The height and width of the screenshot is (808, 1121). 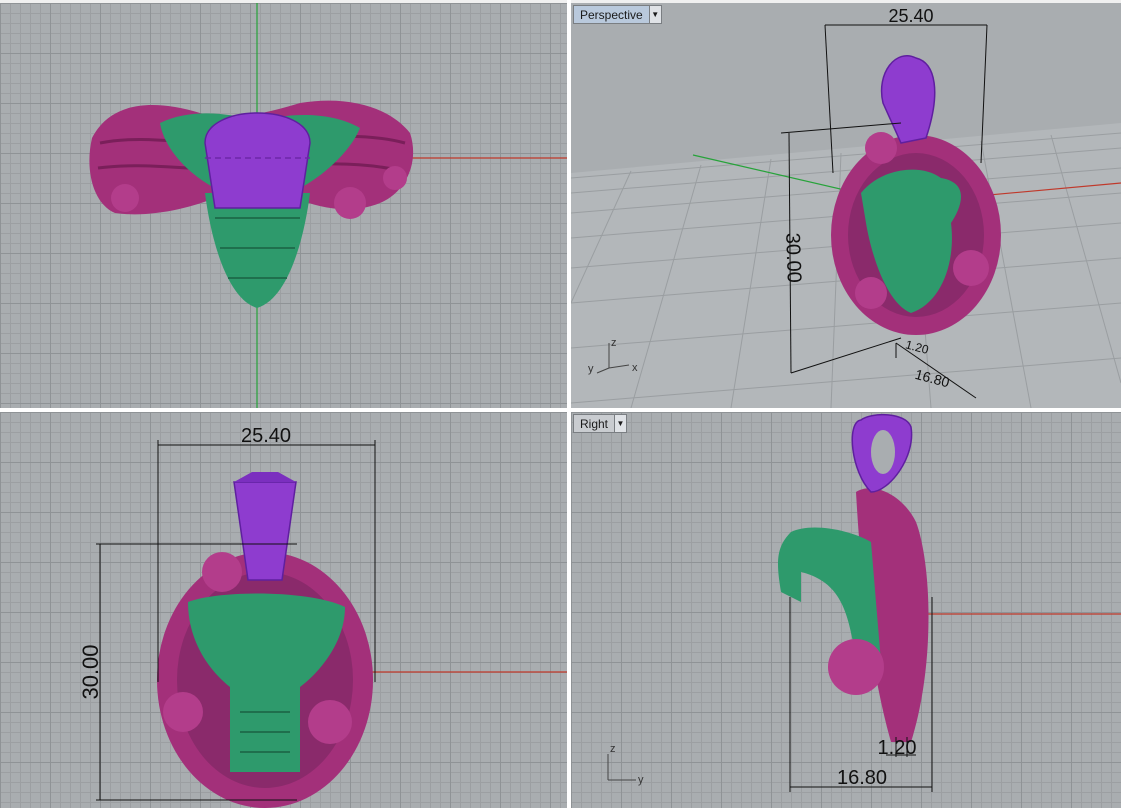 I want to click on axis-widget, so click(x=621, y=767).